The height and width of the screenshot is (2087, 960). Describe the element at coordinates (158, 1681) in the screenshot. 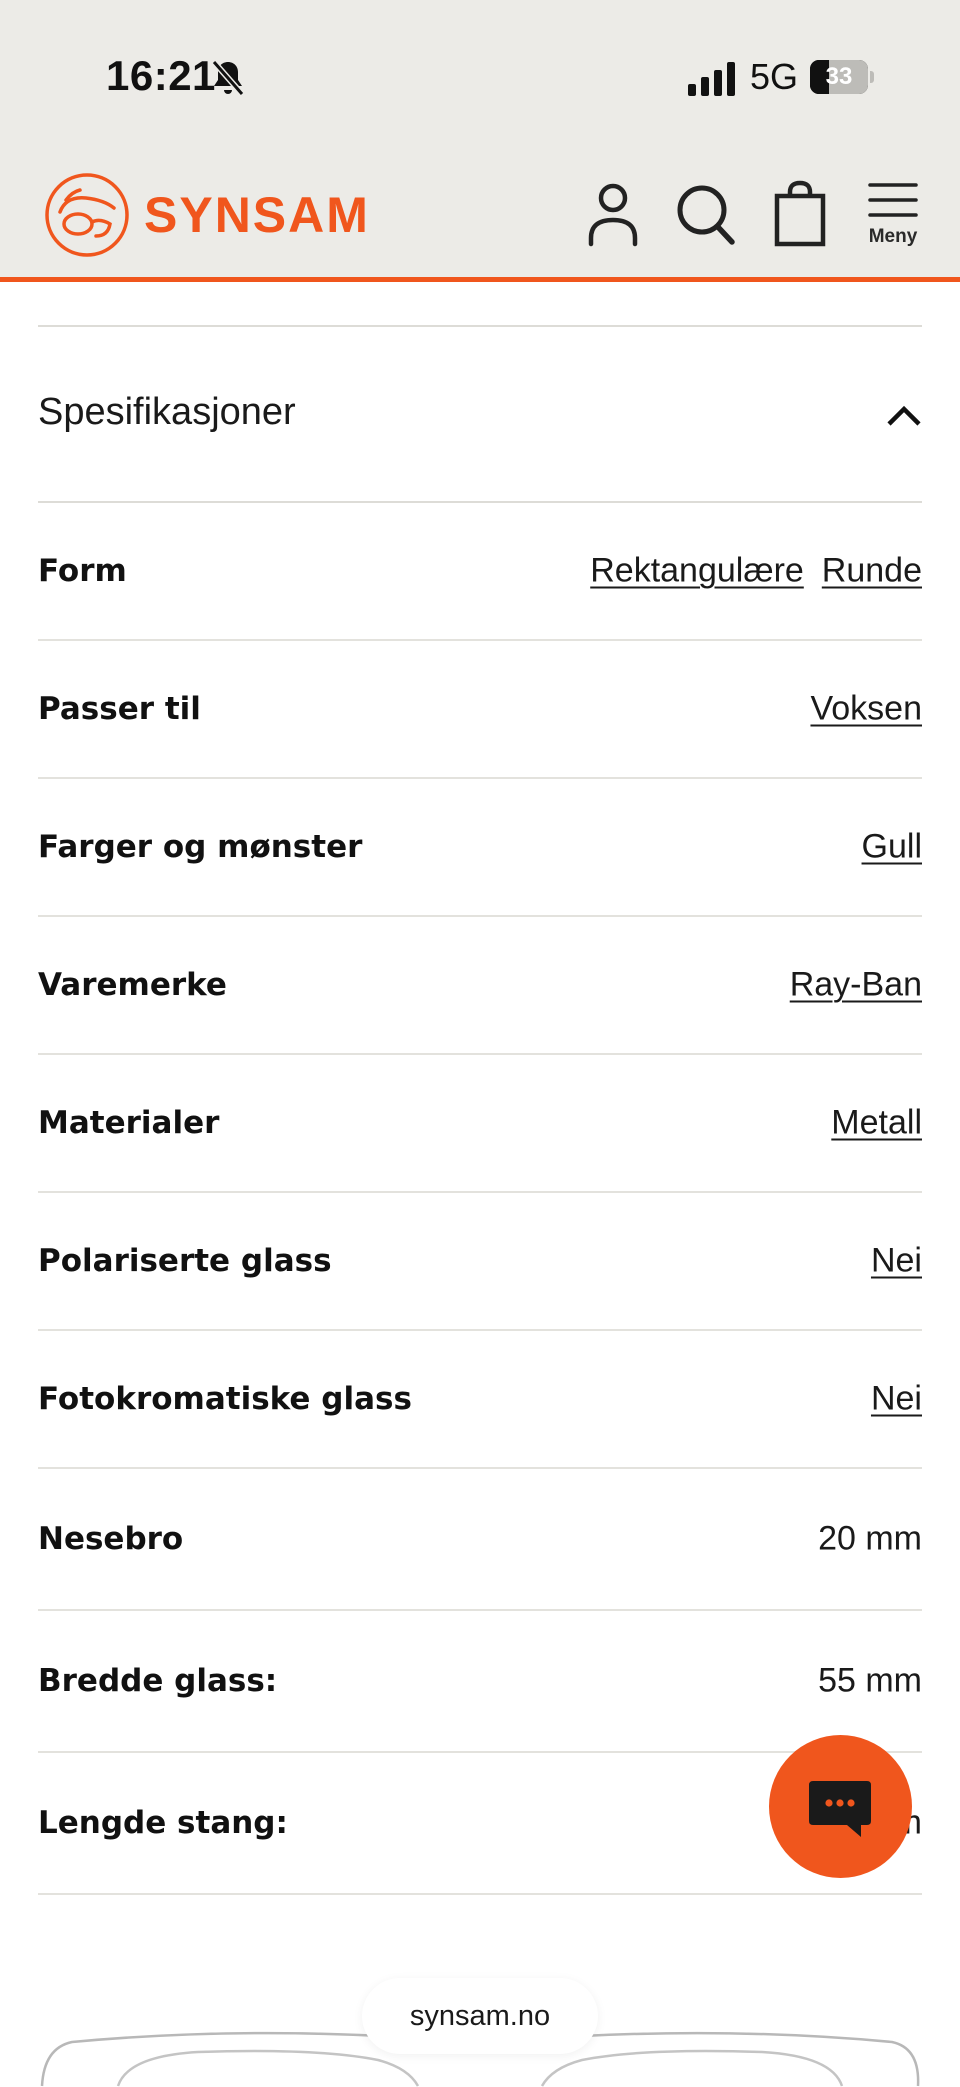

I see `spec-label: Bredde glass:` at that location.